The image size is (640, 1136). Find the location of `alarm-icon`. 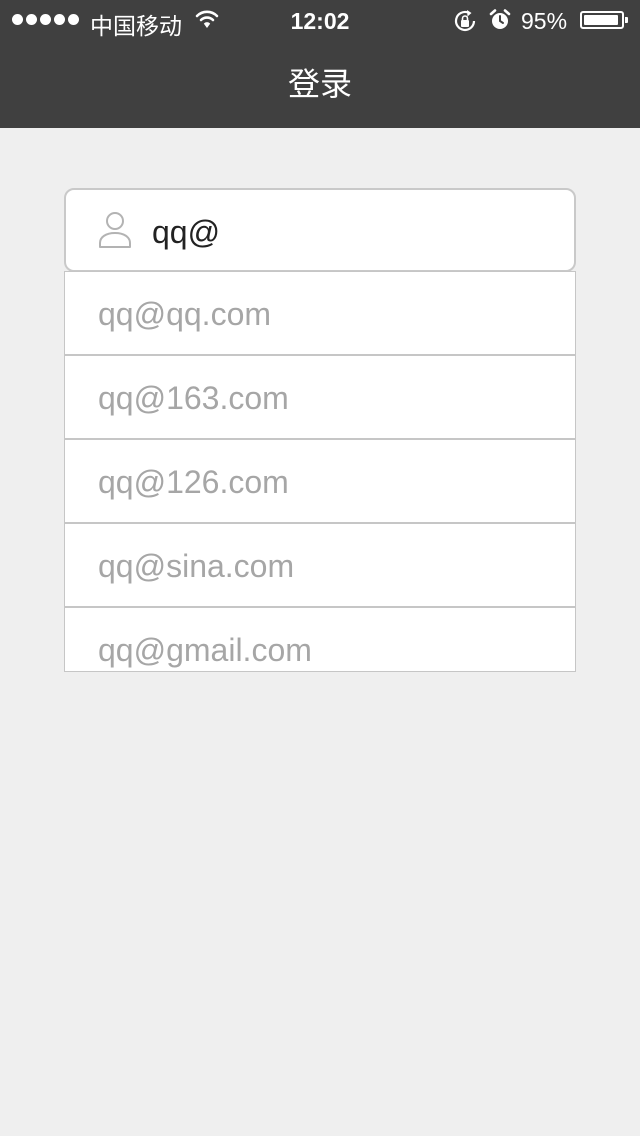

alarm-icon is located at coordinates (500, 19).